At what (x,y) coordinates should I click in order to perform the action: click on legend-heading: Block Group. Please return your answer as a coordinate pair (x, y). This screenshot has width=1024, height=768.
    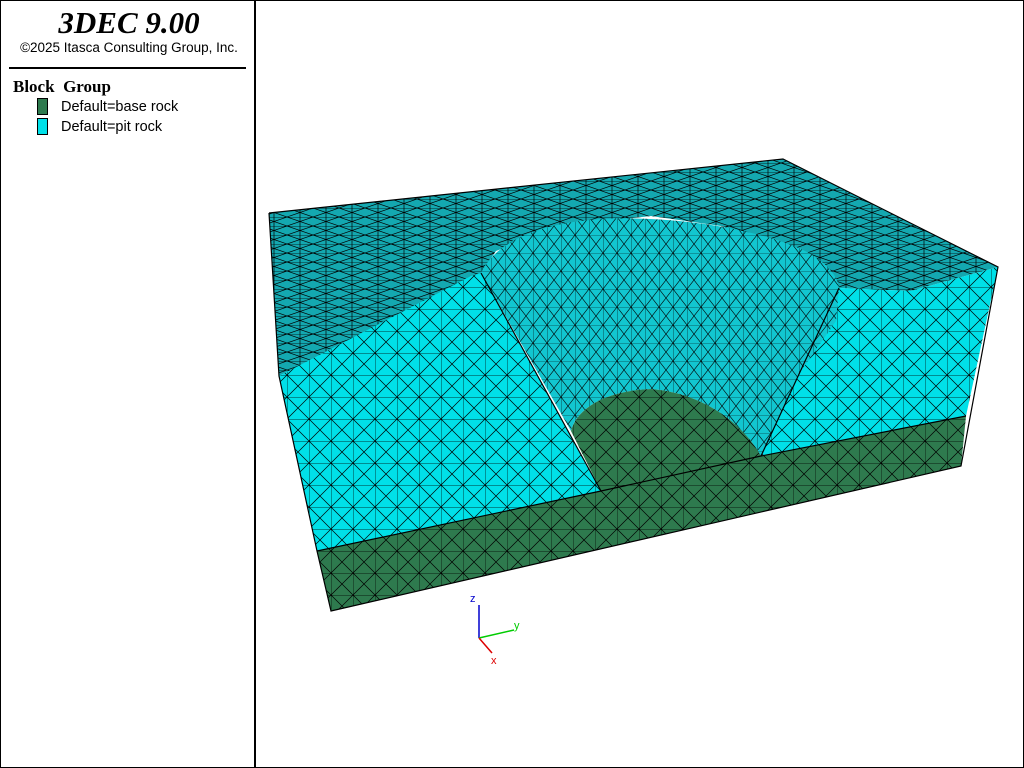
    Looking at the image, I should click on (62, 87).